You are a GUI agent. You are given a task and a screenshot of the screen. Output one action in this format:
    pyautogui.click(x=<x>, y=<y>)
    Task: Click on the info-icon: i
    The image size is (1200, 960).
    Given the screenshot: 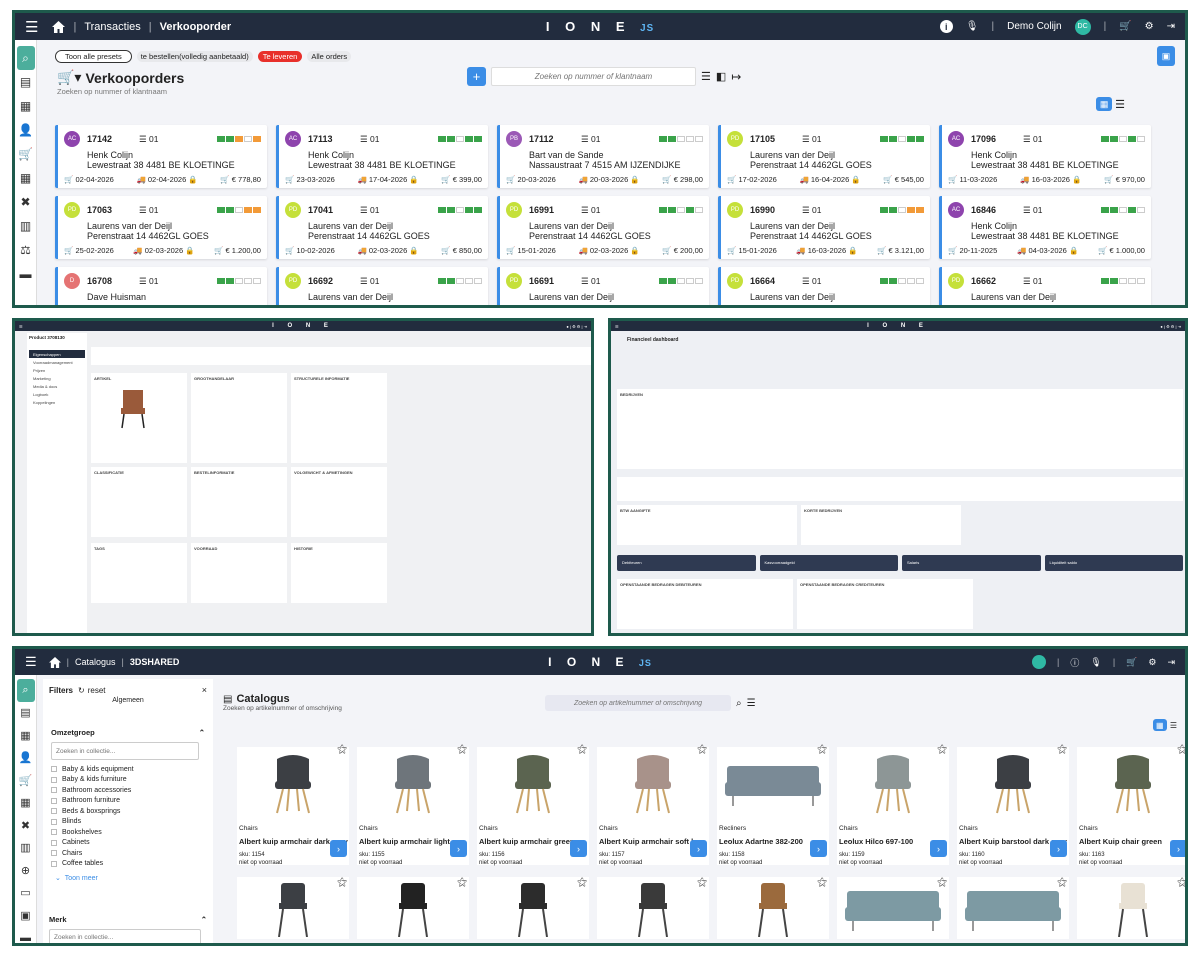 What is the action you would take?
    pyautogui.click(x=946, y=26)
    